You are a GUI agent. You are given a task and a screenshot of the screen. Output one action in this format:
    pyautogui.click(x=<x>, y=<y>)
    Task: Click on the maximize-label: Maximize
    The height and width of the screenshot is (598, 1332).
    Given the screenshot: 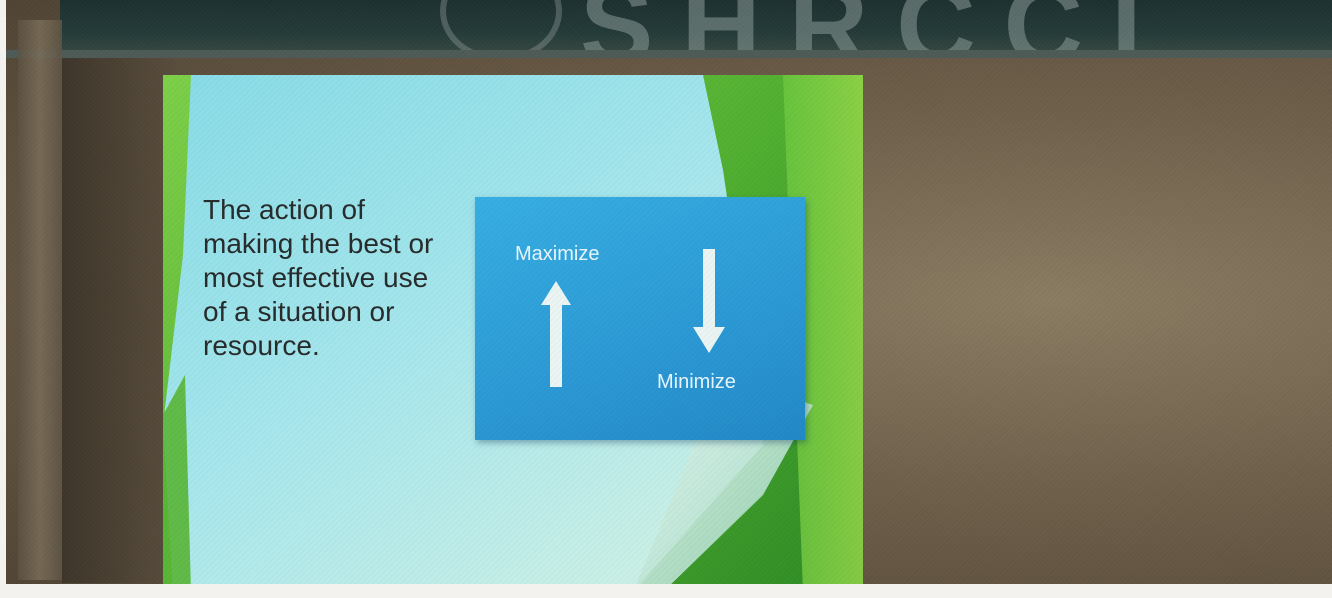 What is the action you would take?
    pyautogui.click(x=557, y=254)
    